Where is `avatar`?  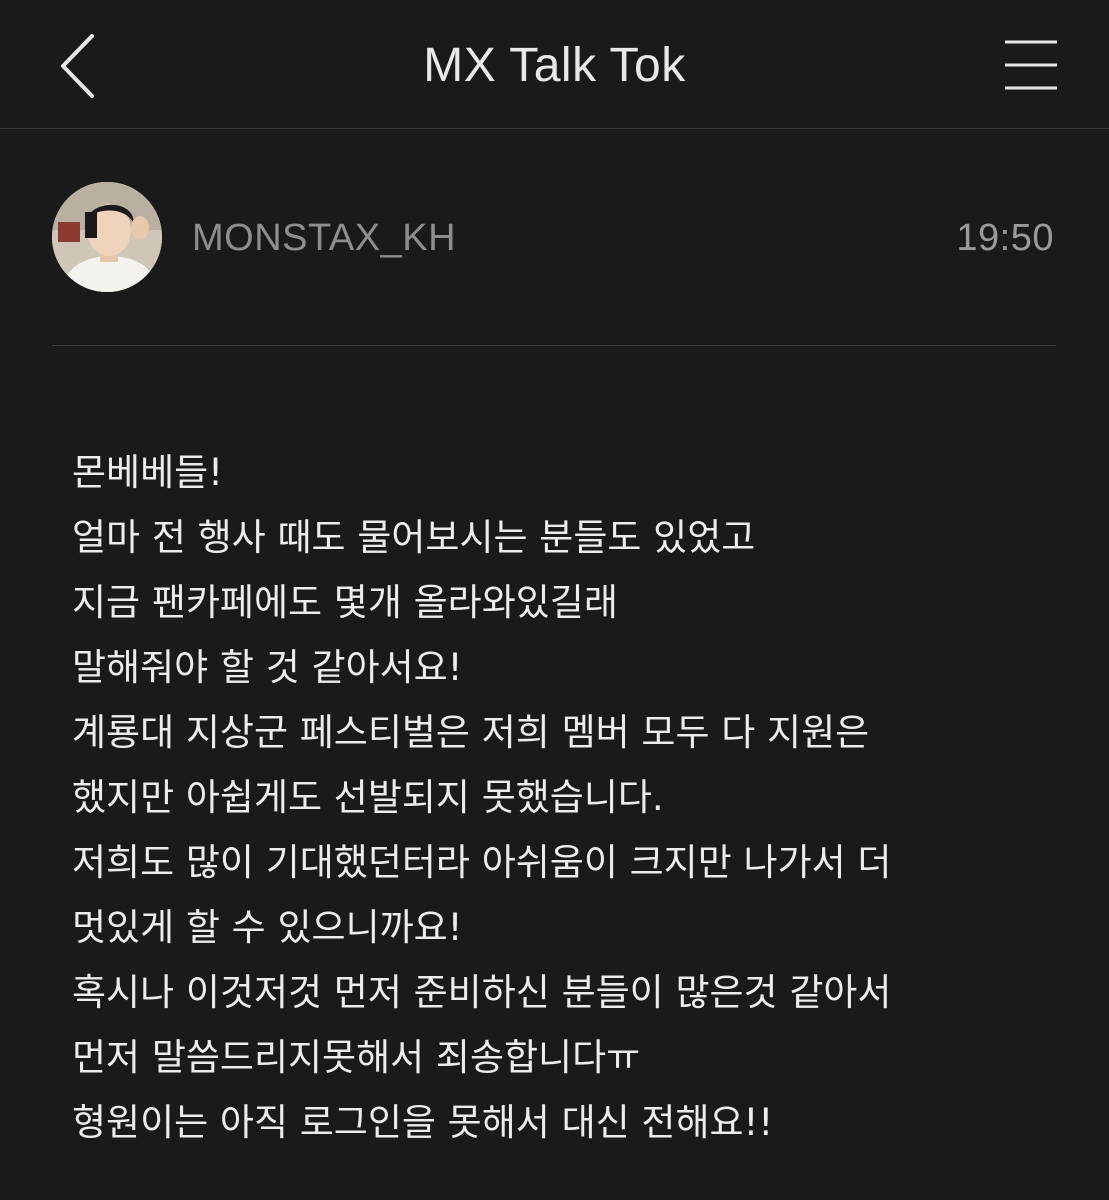
avatar is located at coordinates (107, 237).